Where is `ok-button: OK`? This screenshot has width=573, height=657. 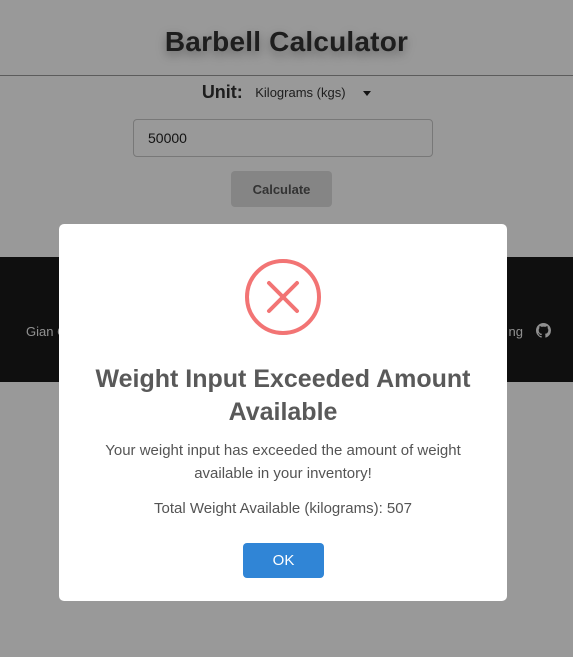
ok-button: OK is located at coordinates (283, 560).